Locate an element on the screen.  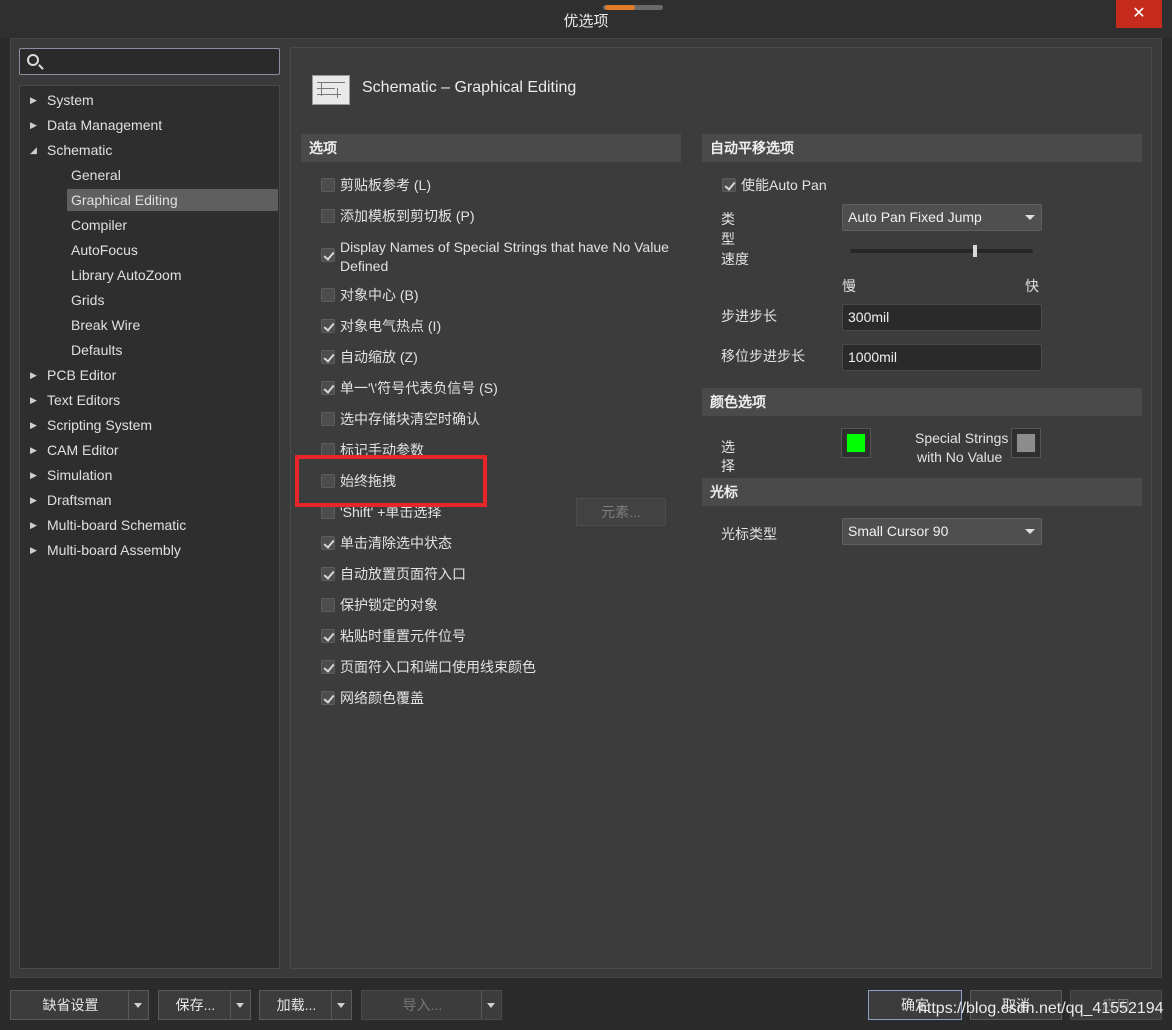
tree-item-scripting-system: ▶ Scripting System is located at coordinates (149, 425).